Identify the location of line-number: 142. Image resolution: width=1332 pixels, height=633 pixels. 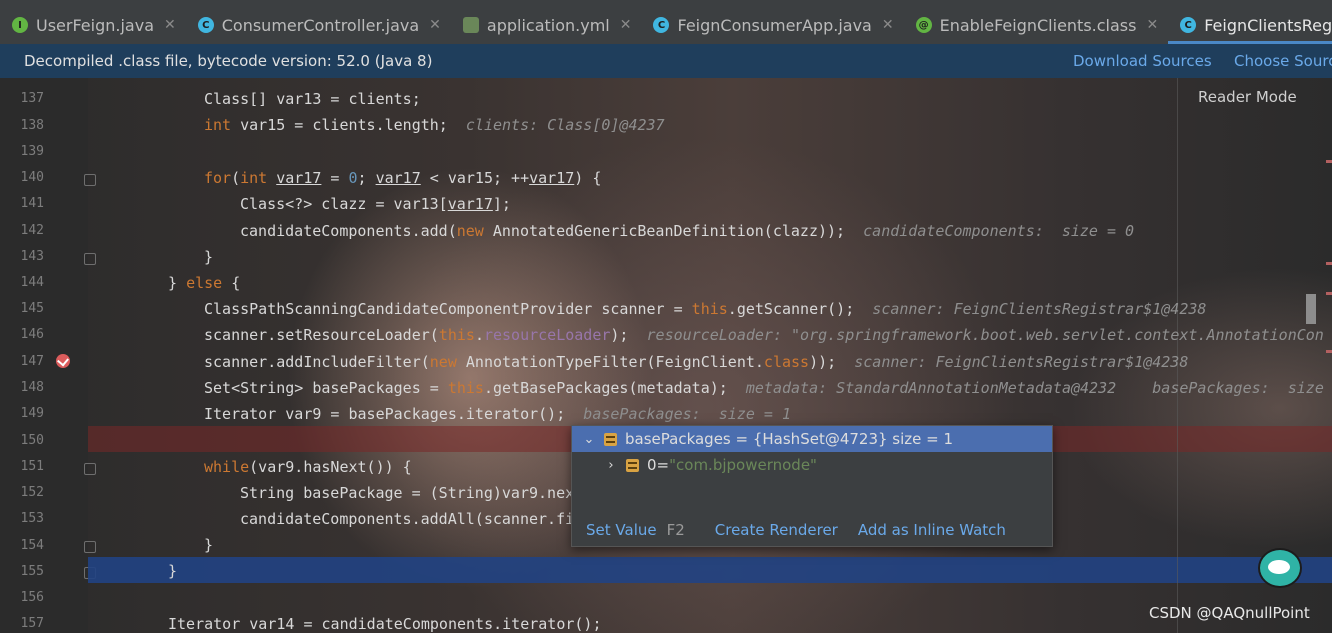
(32, 230).